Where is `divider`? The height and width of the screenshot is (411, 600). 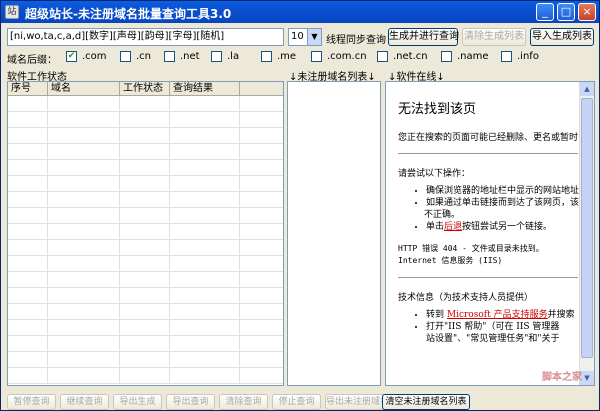 divider is located at coordinates (488, 153).